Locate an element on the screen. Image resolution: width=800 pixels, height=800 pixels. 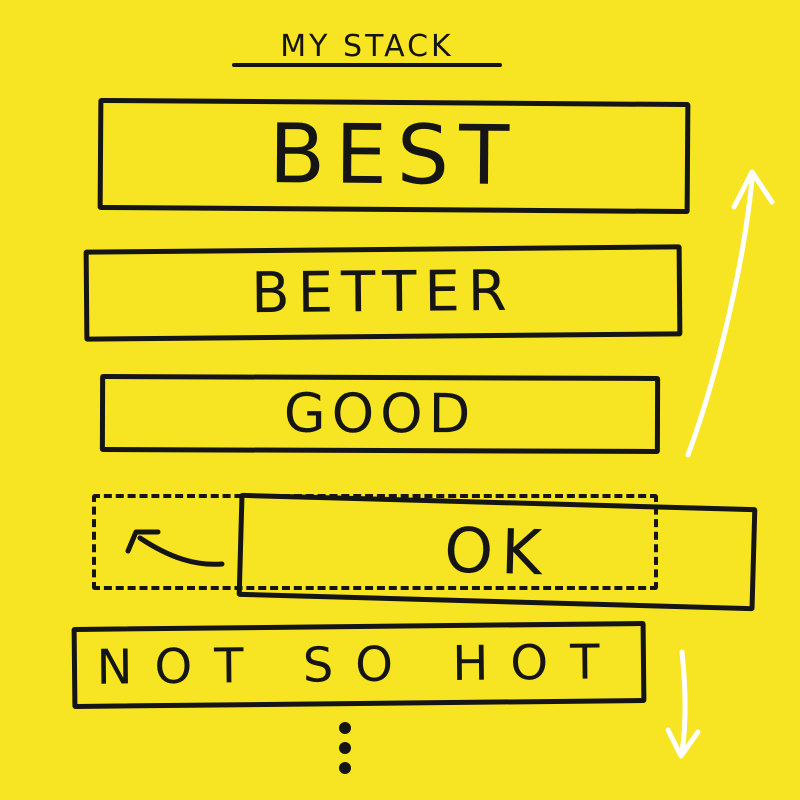
stack-item-not-so-hot: NOT SO HOT is located at coordinates (359, 665).